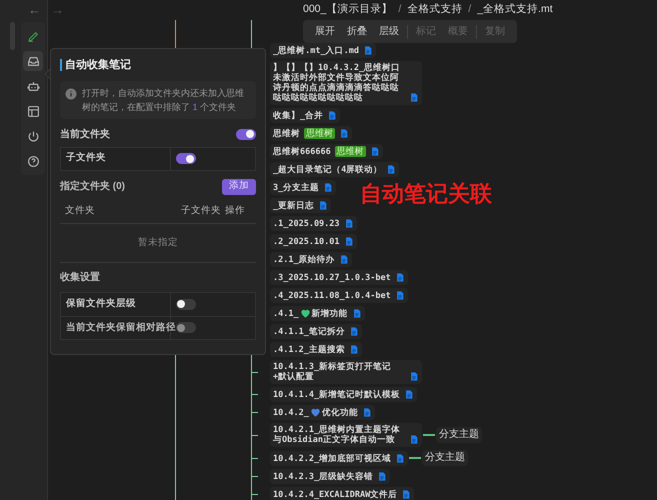 The image size is (657, 500). What do you see at coordinates (291, 413) in the screenshot?
I see `node-text: 10.4.2_` at bounding box center [291, 413].